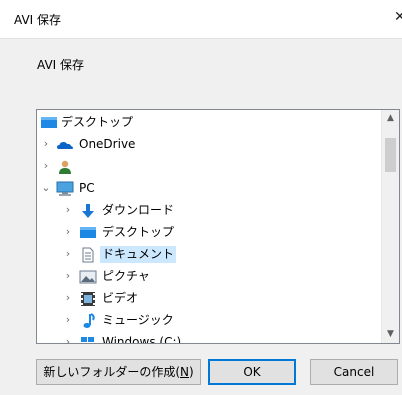 The width and height of the screenshot is (402, 395). What do you see at coordinates (88, 211) in the screenshot?
I see `download-arrow-icon` at bounding box center [88, 211].